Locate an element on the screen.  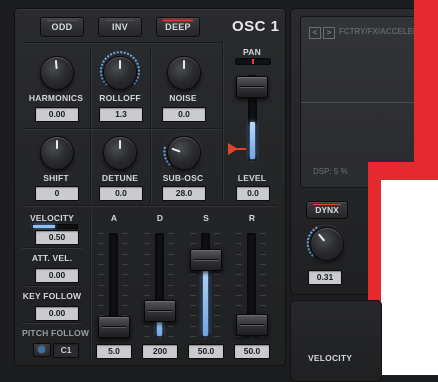
sustain-fader-thumb is located at coordinates (206, 259).